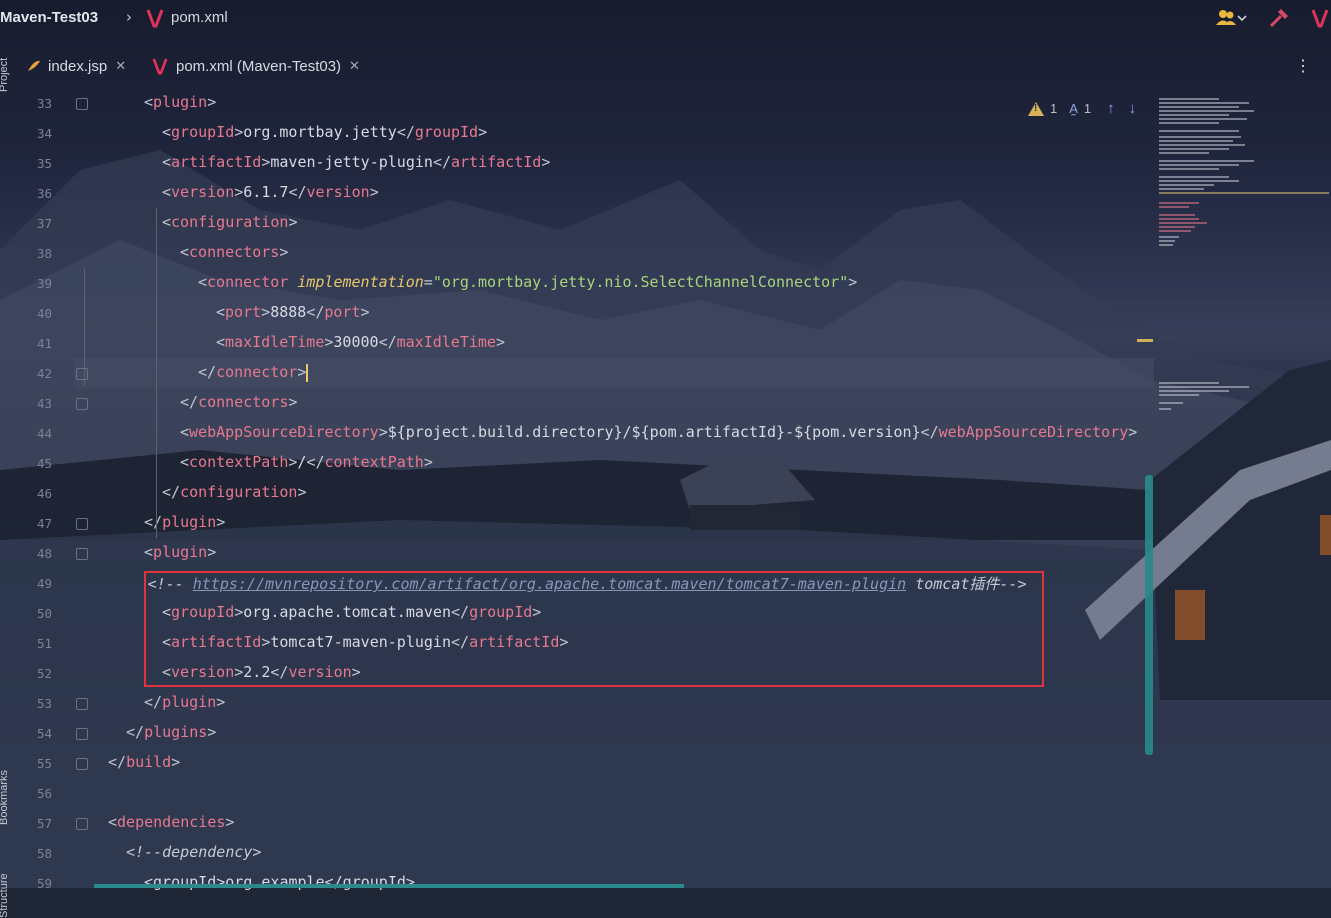  What do you see at coordinates (33, 133) in the screenshot?
I see `line-number: 34` at bounding box center [33, 133].